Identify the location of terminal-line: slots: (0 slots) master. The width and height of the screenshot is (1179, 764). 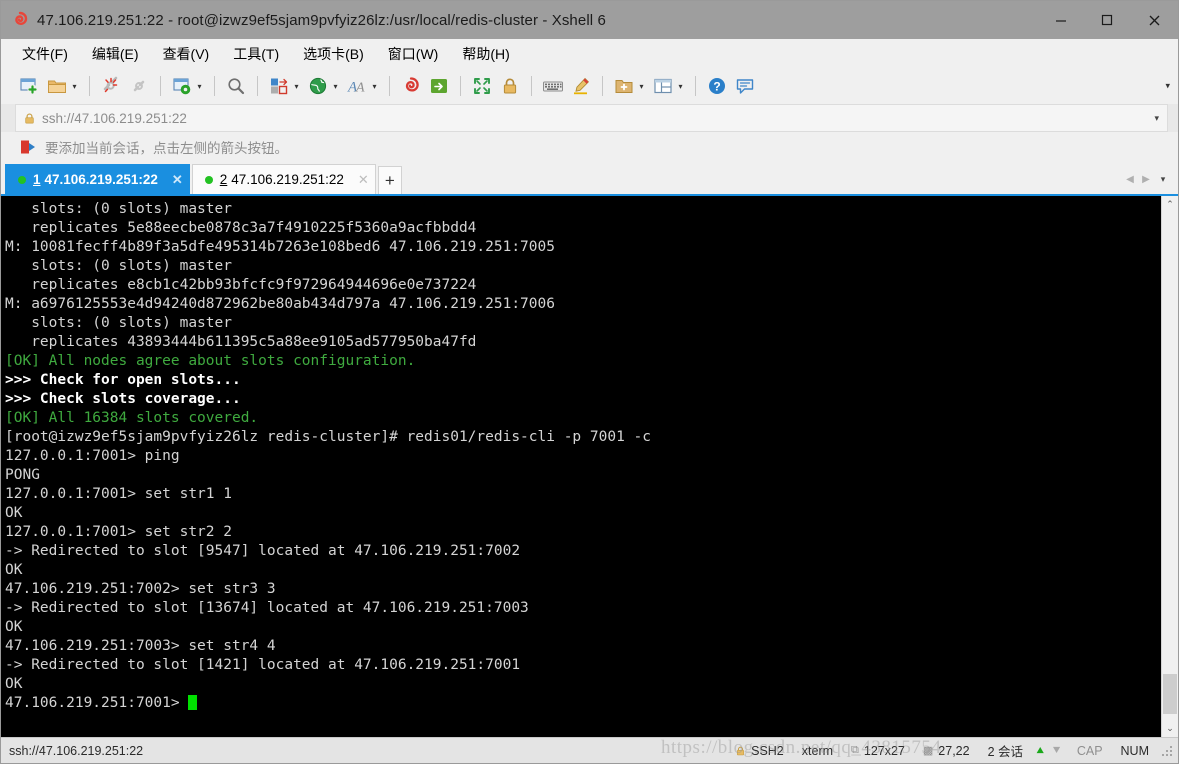
(583, 209).